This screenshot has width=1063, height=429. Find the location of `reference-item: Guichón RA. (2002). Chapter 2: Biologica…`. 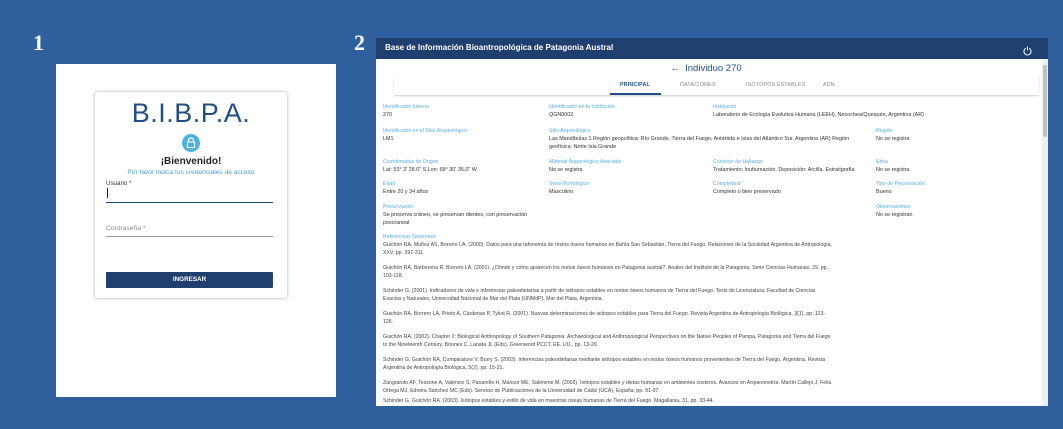

reference-item: Guichón RA. (2002). Chapter 2: Biologica… is located at coordinates (607, 341).